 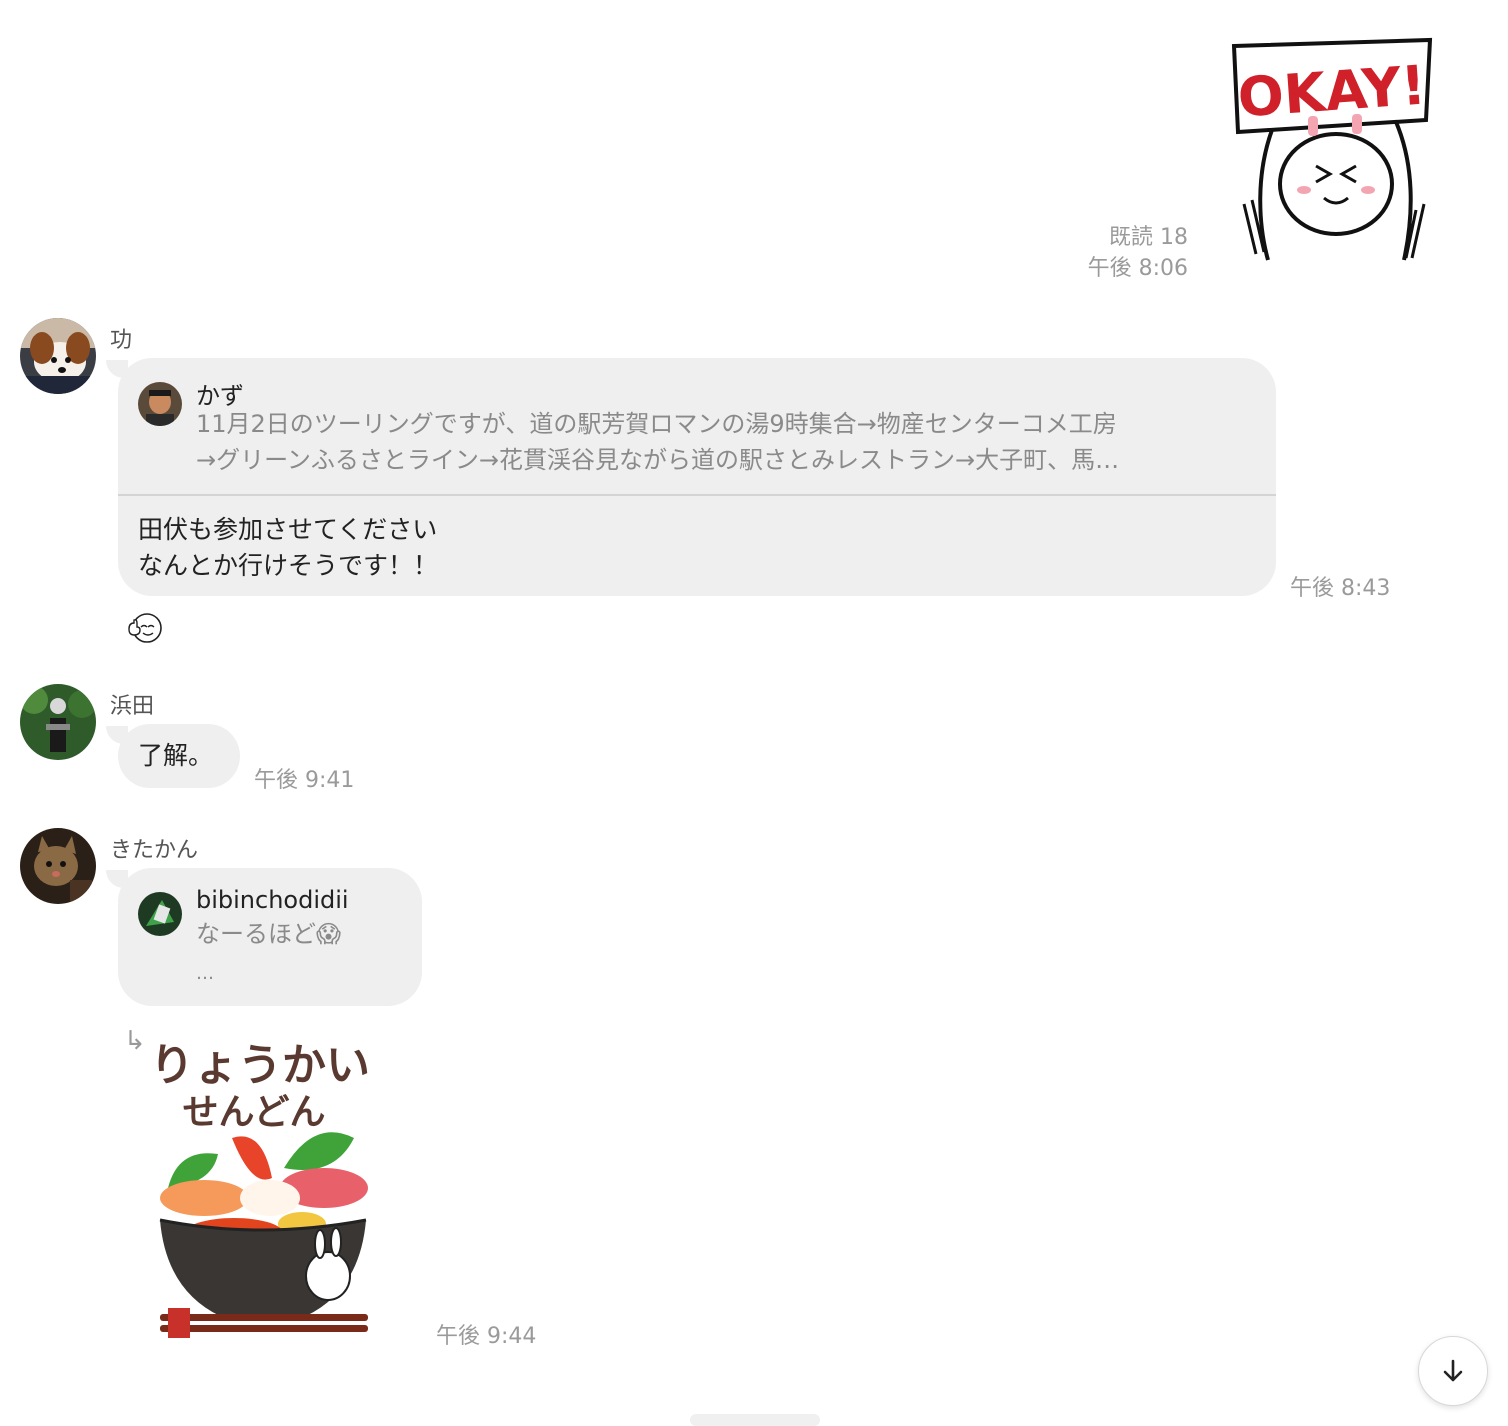 What do you see at coordinates (1138, 253) in the screenshot?
I see `sent-message-meta: 既読 18 午後 8:06` at bounding box center [1138, 253].